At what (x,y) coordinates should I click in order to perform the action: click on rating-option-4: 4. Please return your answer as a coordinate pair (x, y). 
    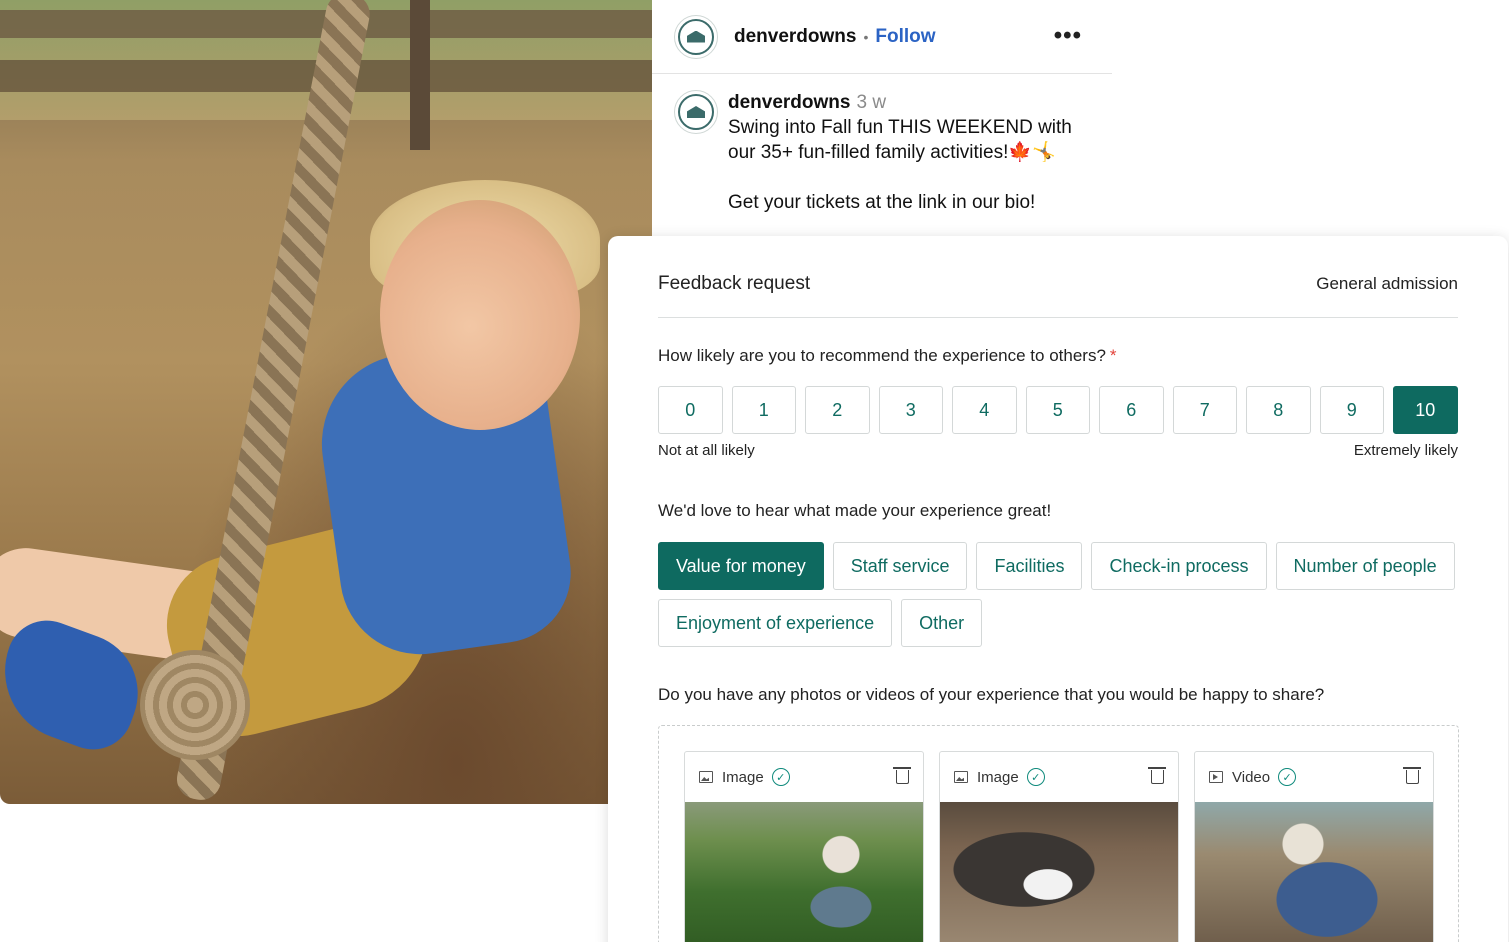
    Looking at the image, I should click on (984, 410).